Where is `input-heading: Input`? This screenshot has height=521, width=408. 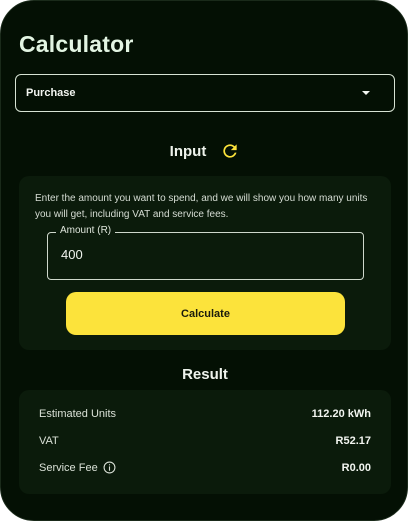 input-heading: Input is located at coordinates (188, 151).